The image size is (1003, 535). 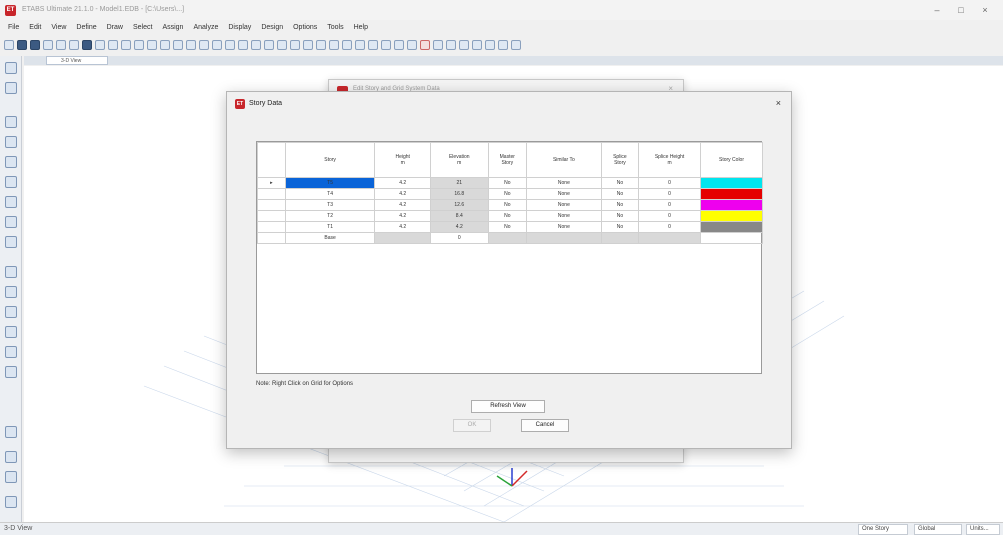 I want to click on minimize-button: –, so click(x=937, y=10).